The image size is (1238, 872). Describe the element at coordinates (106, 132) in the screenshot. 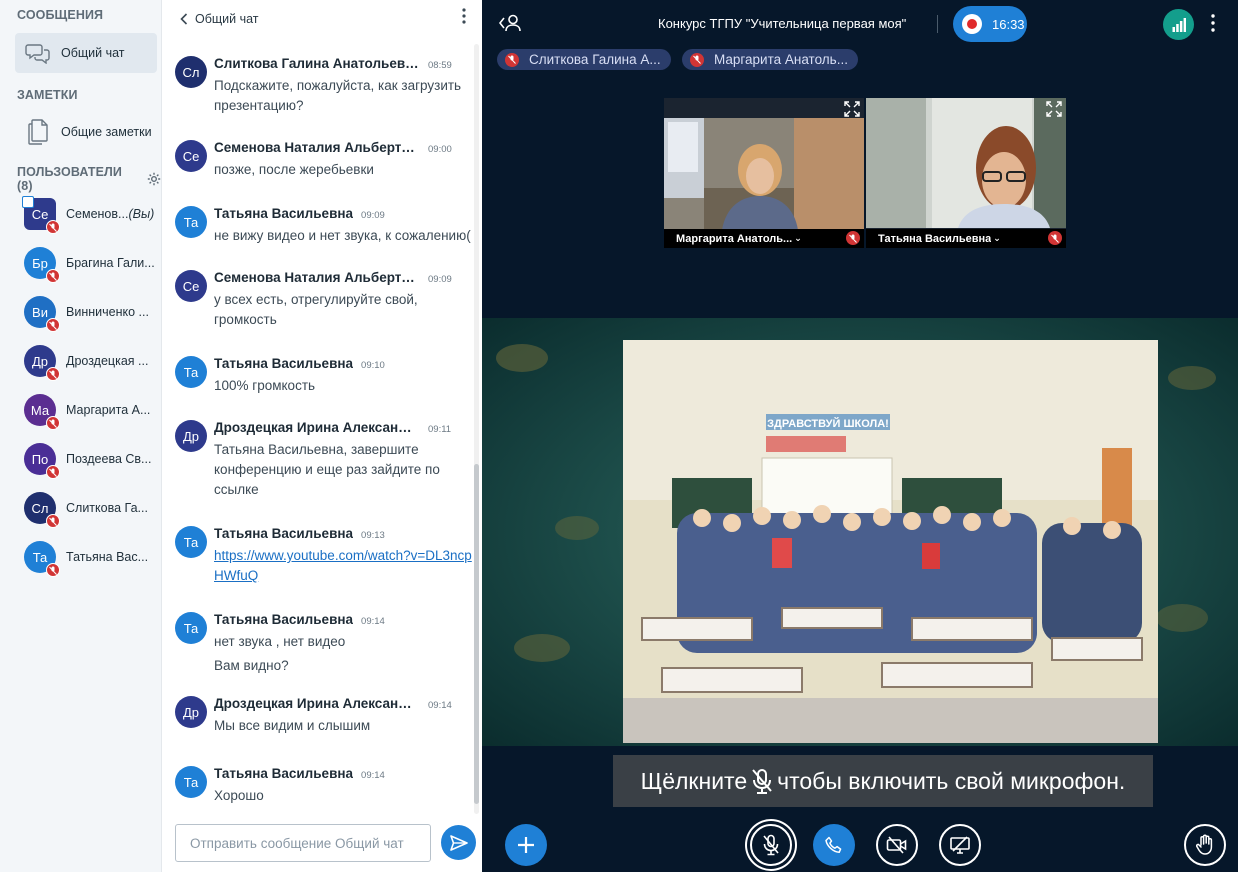

I see `shared-notes-label: Общие заметки` at that location.